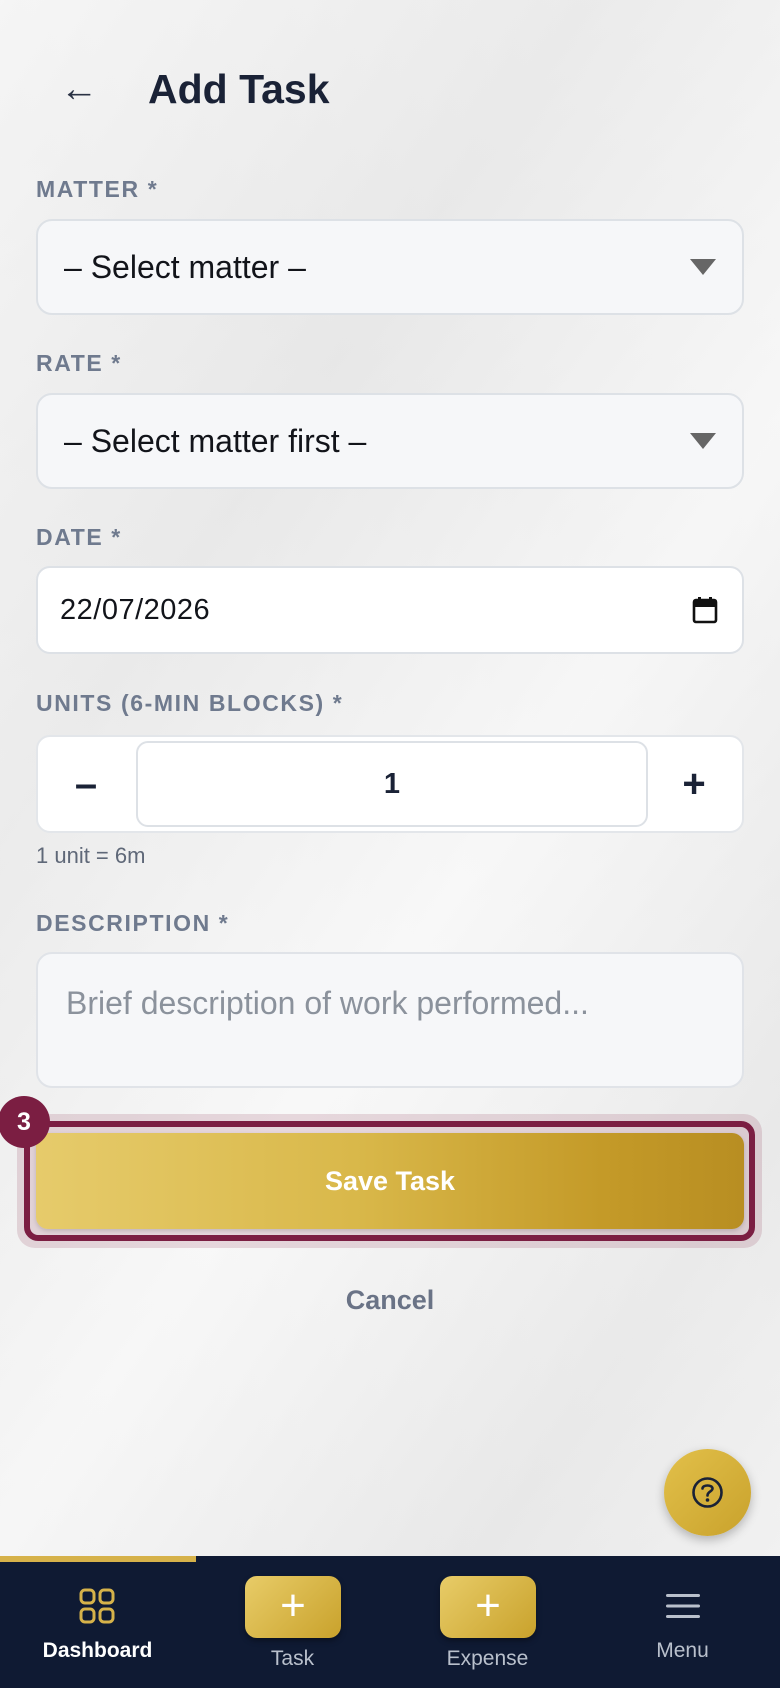  Describe the element at coordinates (239, 89) in the screenshot. I see `page-title: Add Task` at that location.